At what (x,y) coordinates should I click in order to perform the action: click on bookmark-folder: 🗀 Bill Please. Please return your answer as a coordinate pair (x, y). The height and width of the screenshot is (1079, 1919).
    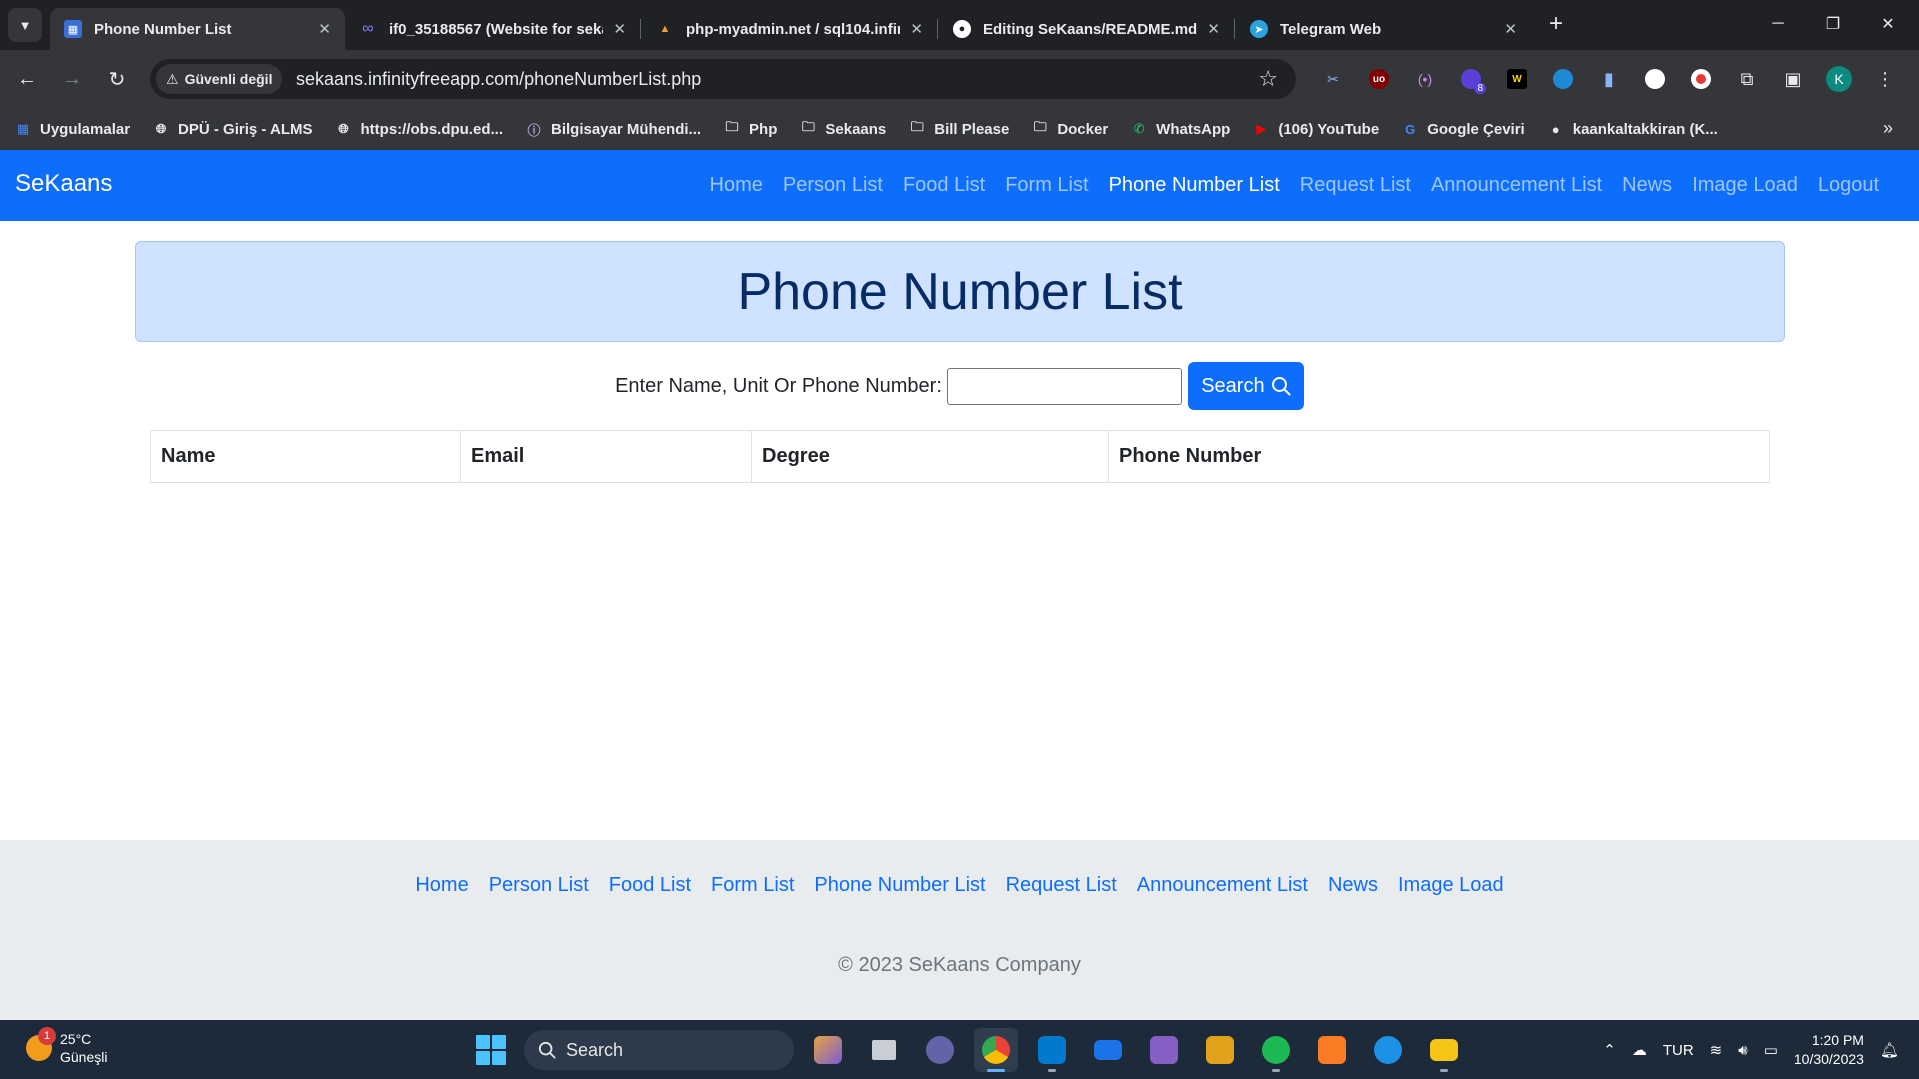
    Looking at the image, I should click on (959, 128).